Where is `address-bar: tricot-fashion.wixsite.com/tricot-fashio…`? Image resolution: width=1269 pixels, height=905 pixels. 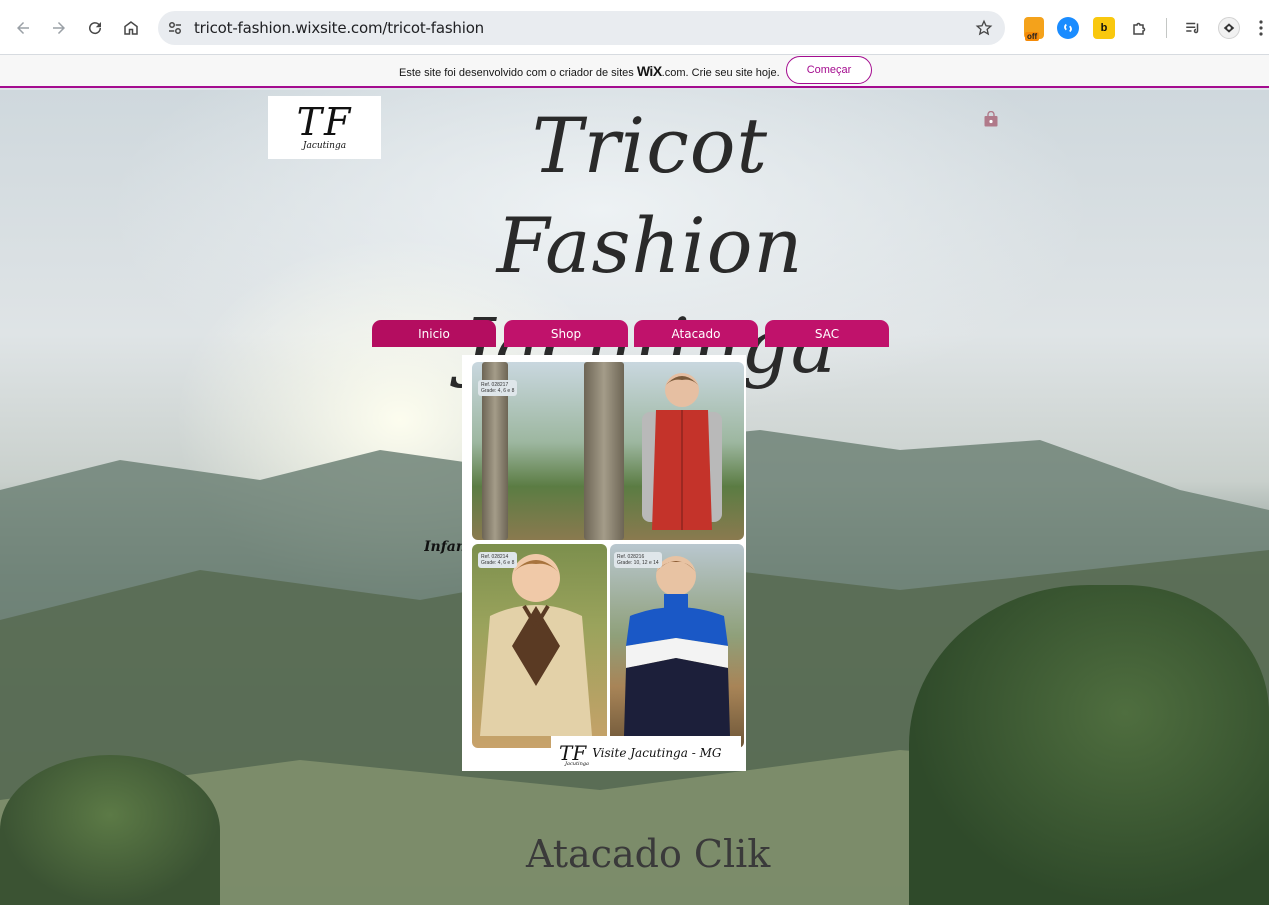
address-bar: tricot-fashion.wixsite.com/tricot-fashio… is located at coordinates (581, 28).